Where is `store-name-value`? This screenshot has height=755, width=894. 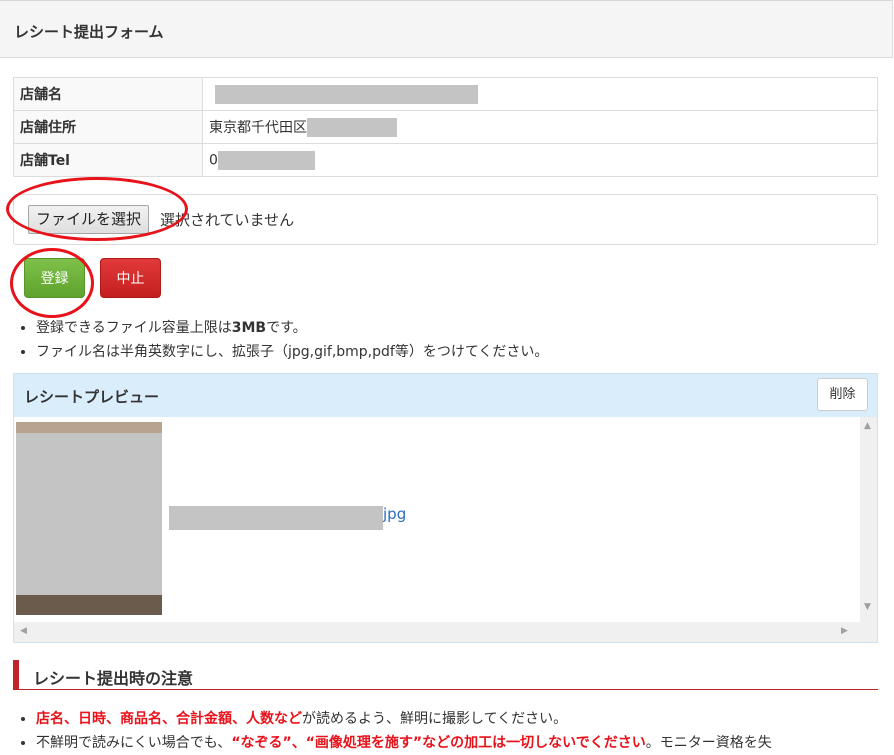
store-name-value is located at coordinates (540, 94).